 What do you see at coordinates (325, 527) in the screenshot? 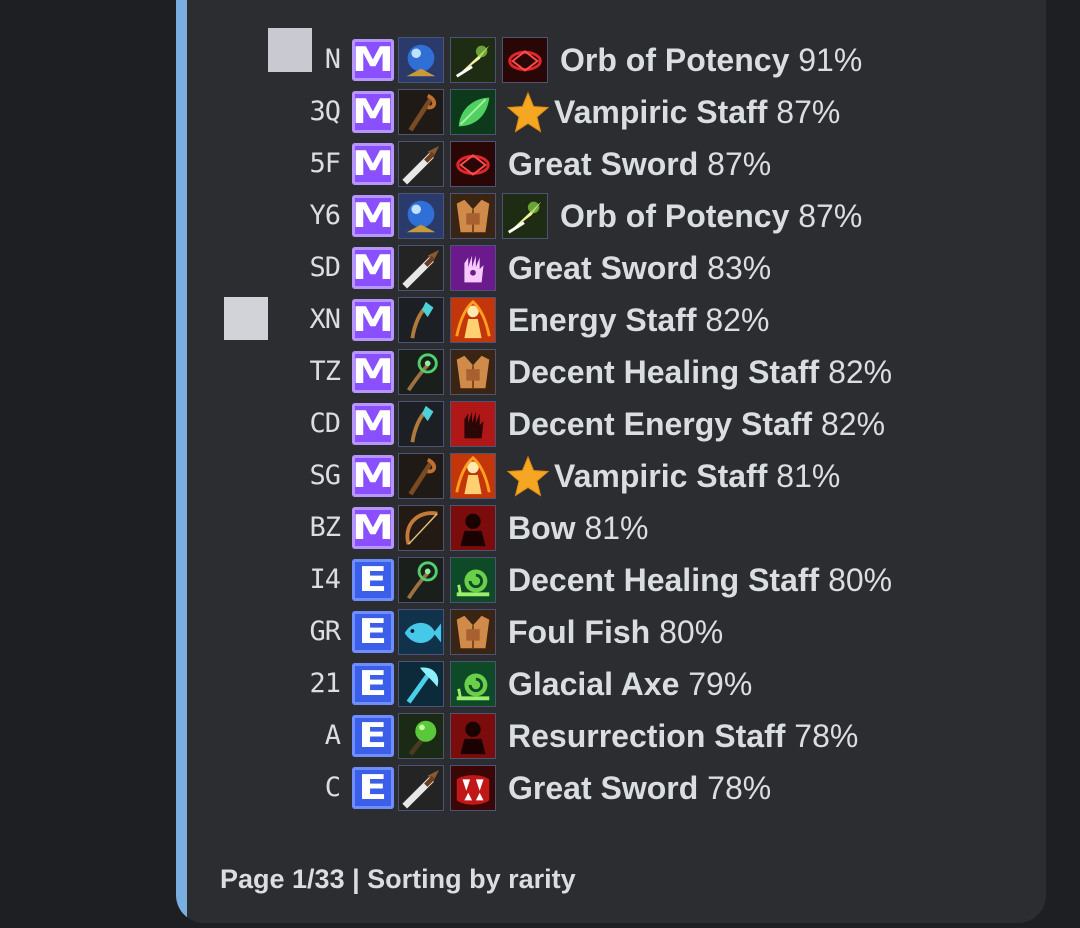
I see `item-code: BZ` at bounding box center [325, 527].